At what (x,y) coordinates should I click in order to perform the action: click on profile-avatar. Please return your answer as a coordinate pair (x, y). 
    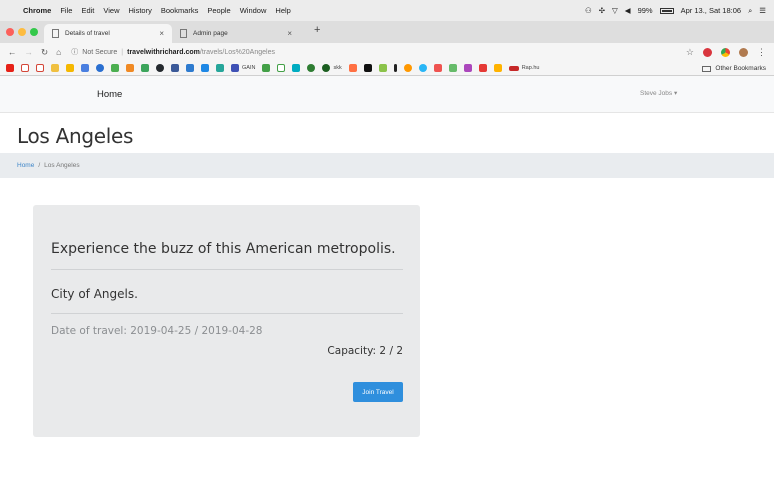
    Looking at the image, I should click on (743, 52).